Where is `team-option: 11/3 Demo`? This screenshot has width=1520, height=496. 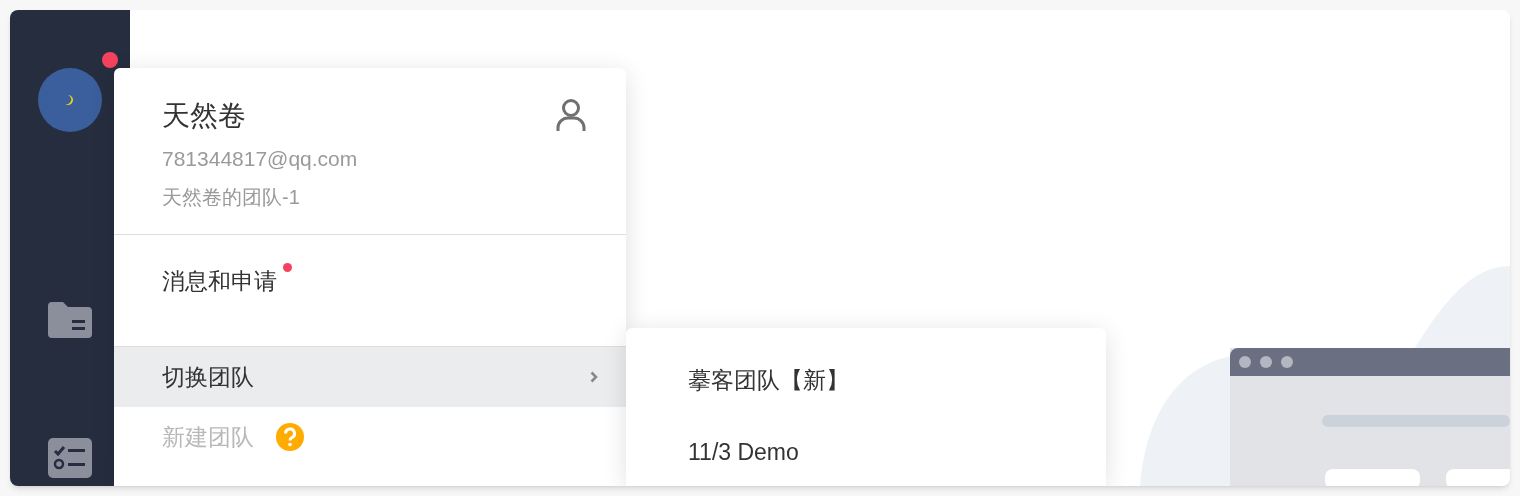 team-option: 11/3 Demo is located at coordinates (866, 452).